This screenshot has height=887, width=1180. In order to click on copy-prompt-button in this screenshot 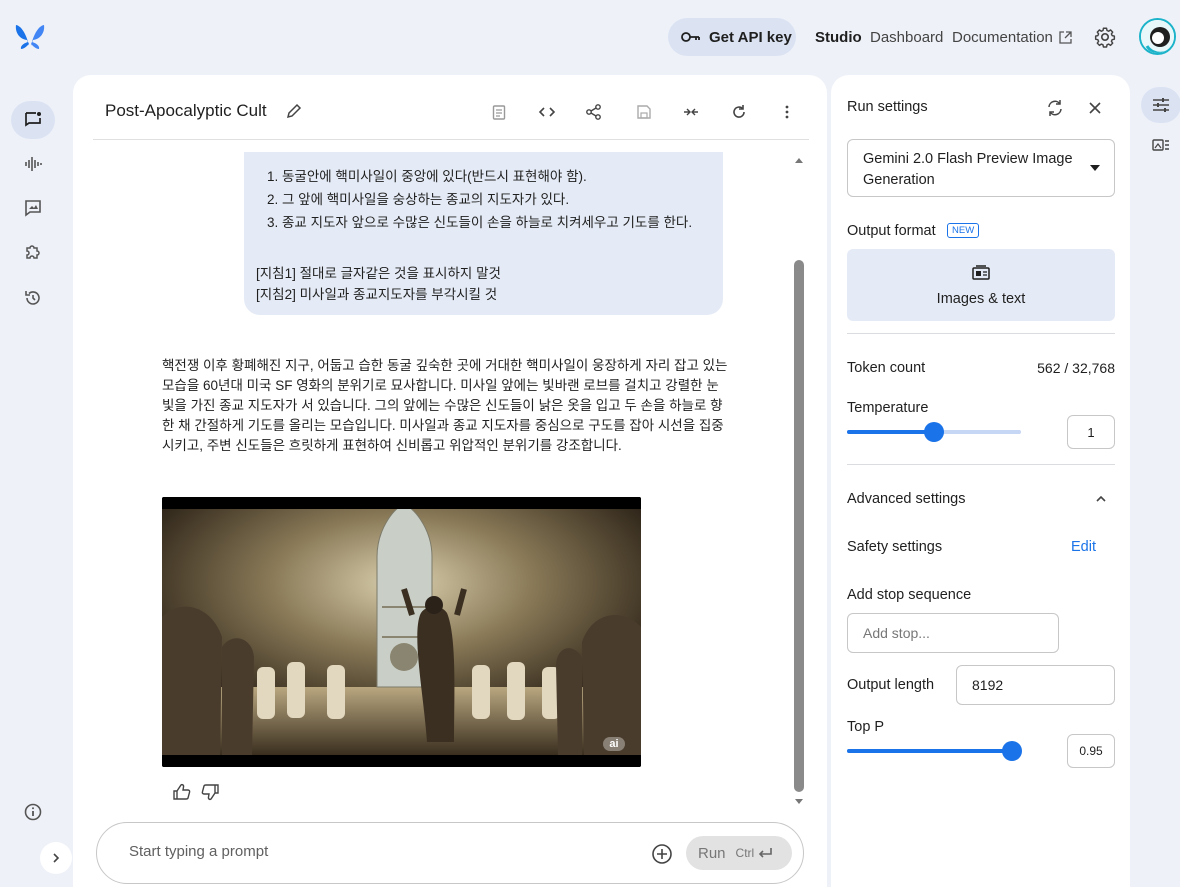, I will do `click(499, 112)`.